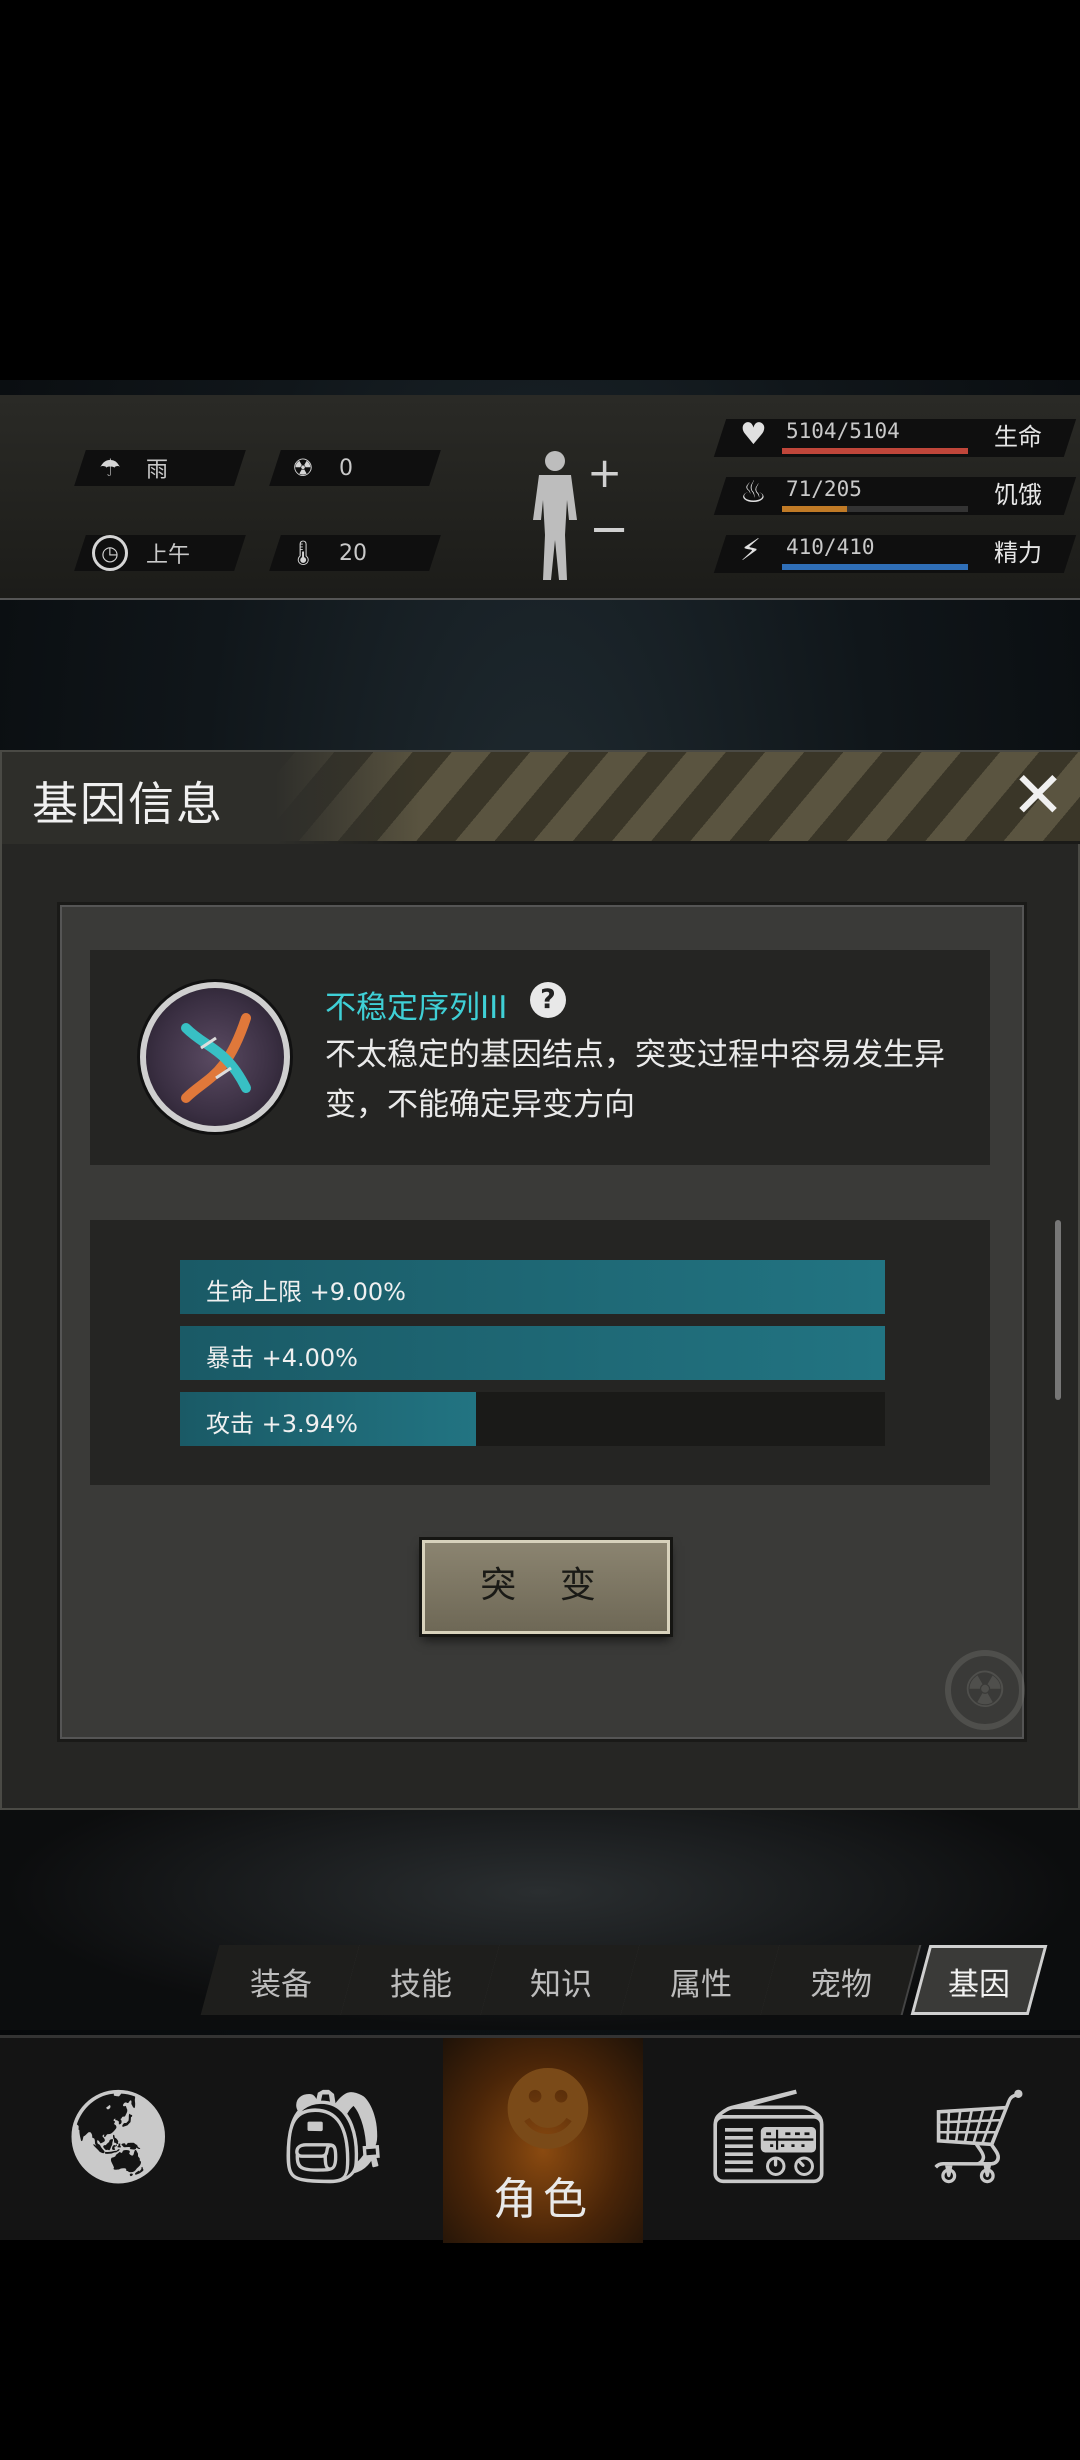  What do you see at coordinates (282, 1358) in the screenshot?
I see `attribute-label: 暴击 +4.00%` at bounding box center [282, 1358].